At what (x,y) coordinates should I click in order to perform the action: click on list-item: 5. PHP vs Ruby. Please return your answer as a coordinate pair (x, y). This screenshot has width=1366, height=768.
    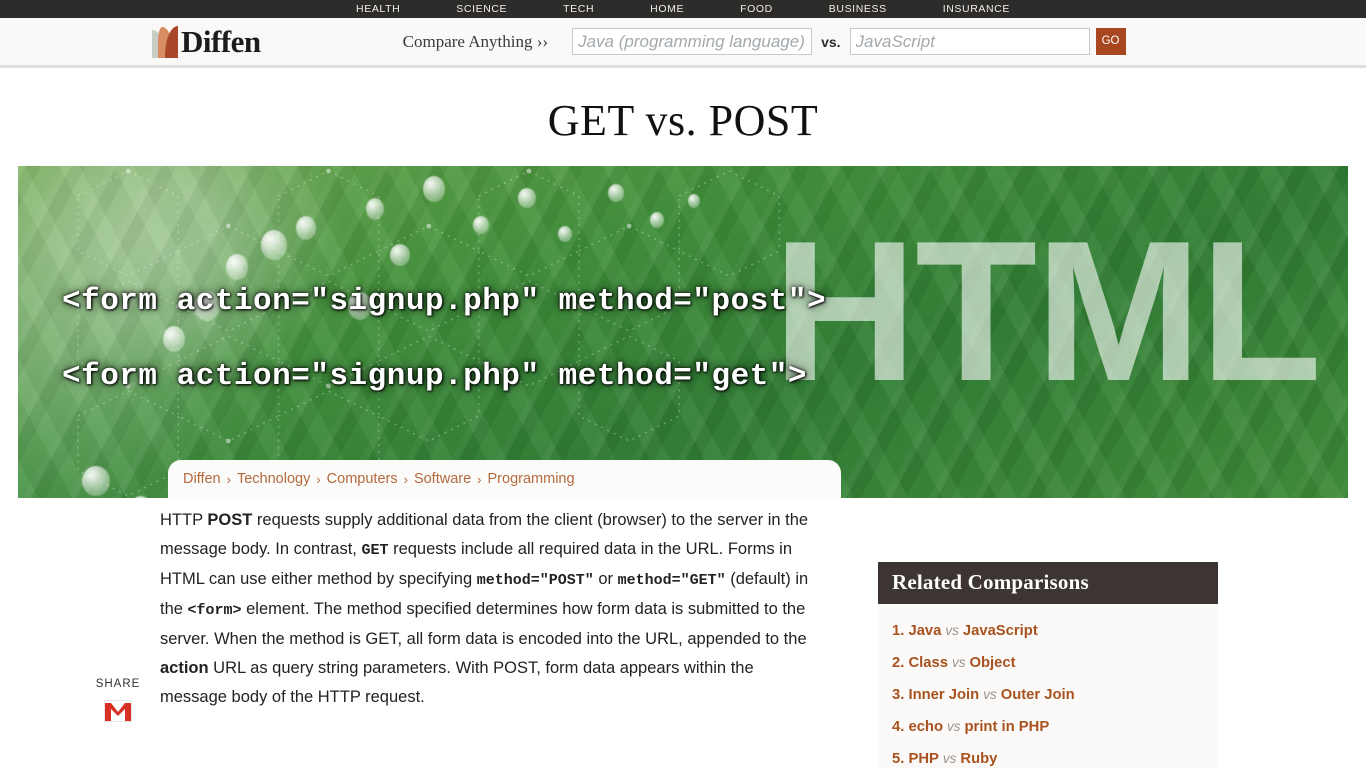
    Looking at the image, I should click on (1055, 755).